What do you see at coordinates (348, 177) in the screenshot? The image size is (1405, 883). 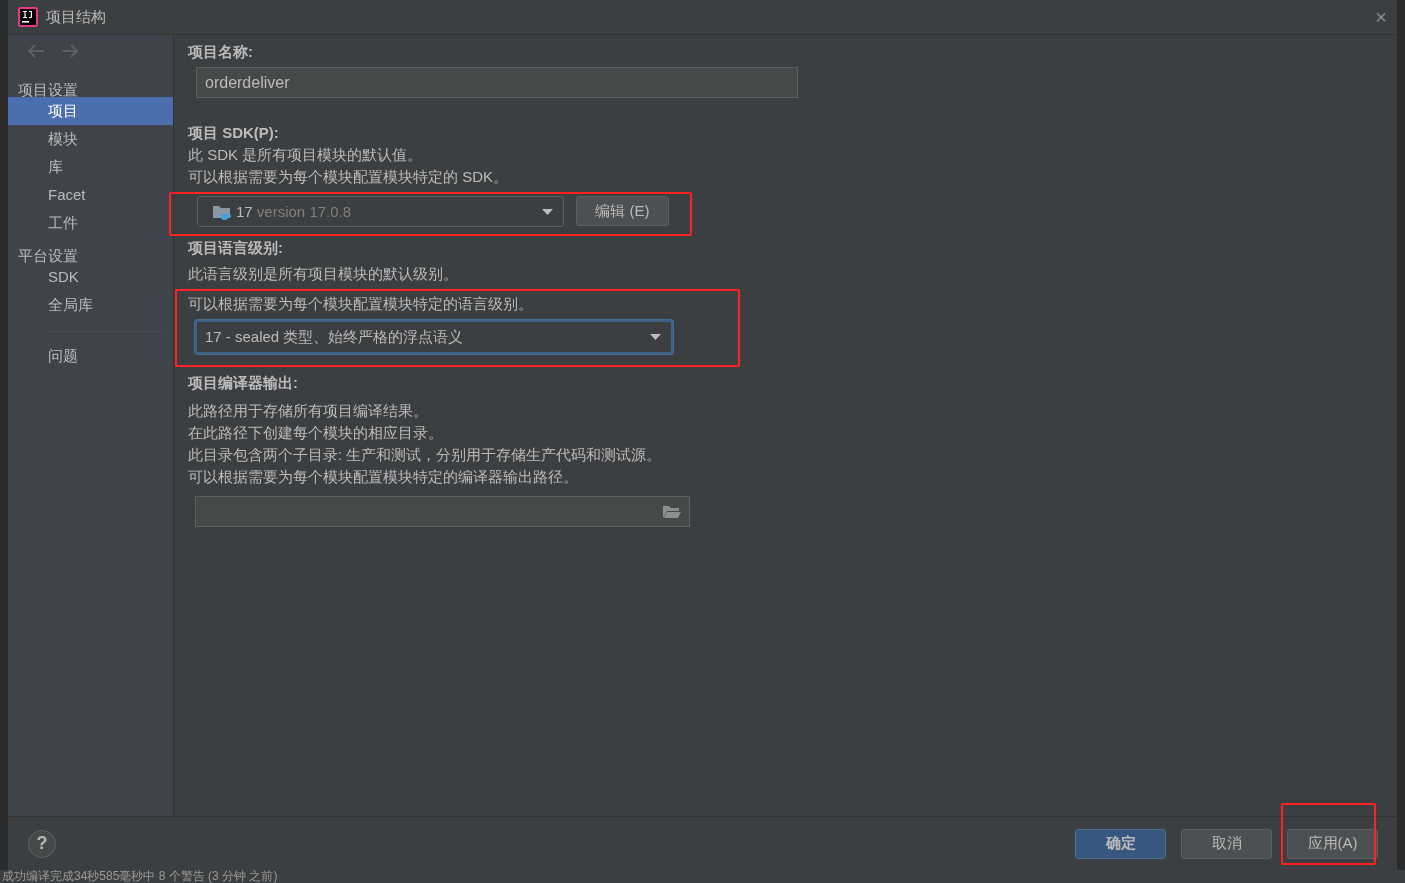 I see `description-text: 可以根据需要为每个模块配置模块特定的 SDK。` at bounding box center [348, 177].